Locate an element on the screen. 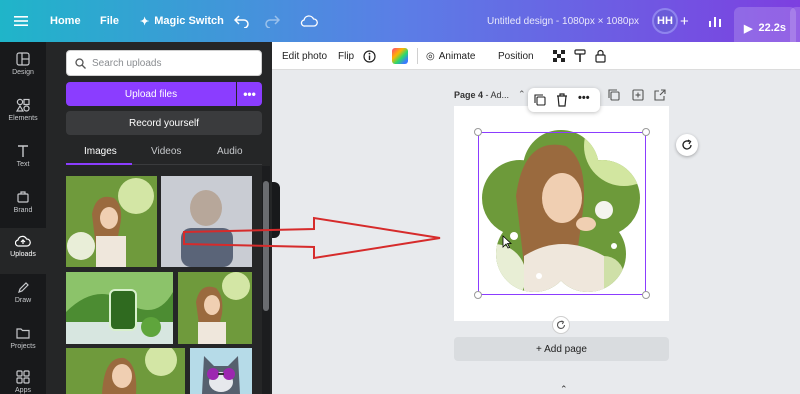  rail-item-draw: Draw is located at coordinates (23, 296).